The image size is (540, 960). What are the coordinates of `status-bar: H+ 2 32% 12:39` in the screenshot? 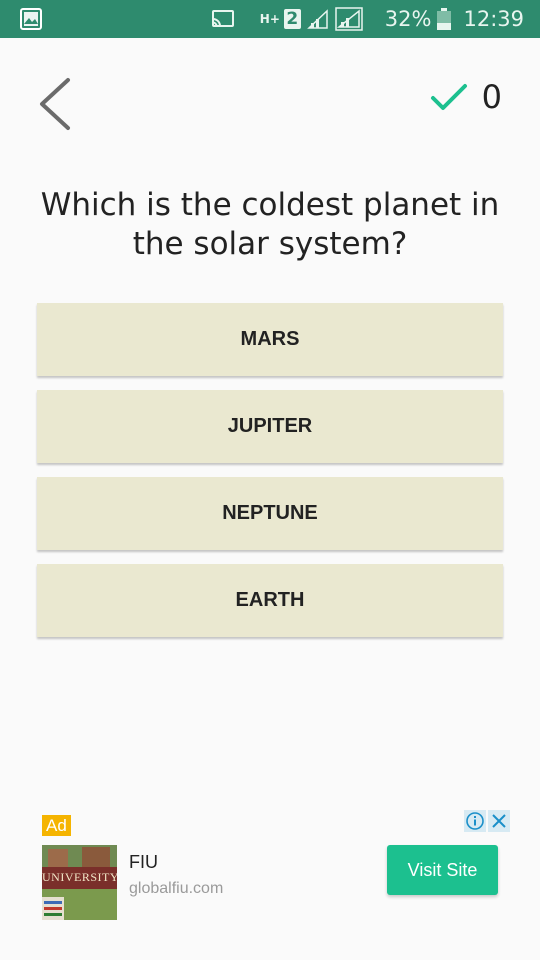 It's located at (270, 19).